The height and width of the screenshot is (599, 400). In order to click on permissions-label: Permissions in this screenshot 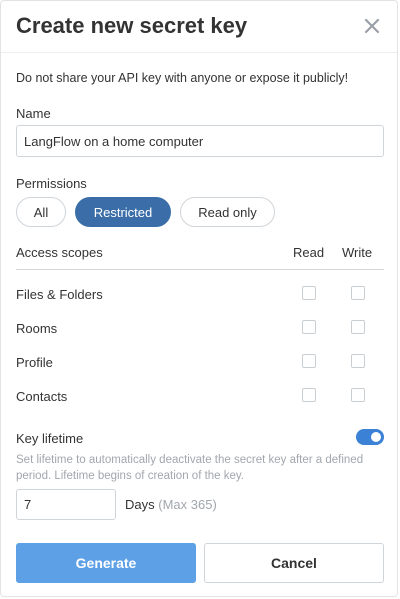, I will do `click(51, 183)`.